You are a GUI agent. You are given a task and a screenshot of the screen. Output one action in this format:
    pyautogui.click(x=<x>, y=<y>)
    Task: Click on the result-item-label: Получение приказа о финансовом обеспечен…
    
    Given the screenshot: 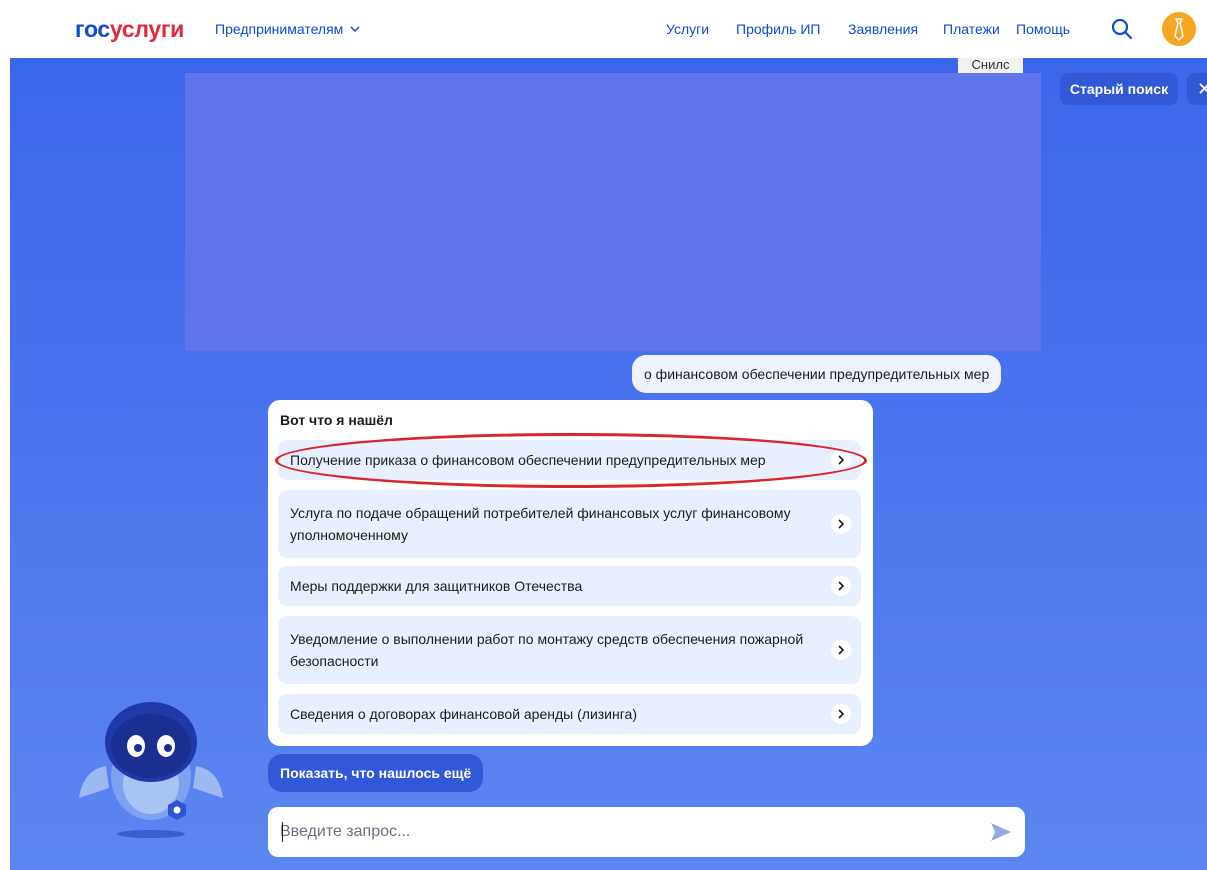 What is the action you would take?
    pyautogui.click(x=528, y=460)
    